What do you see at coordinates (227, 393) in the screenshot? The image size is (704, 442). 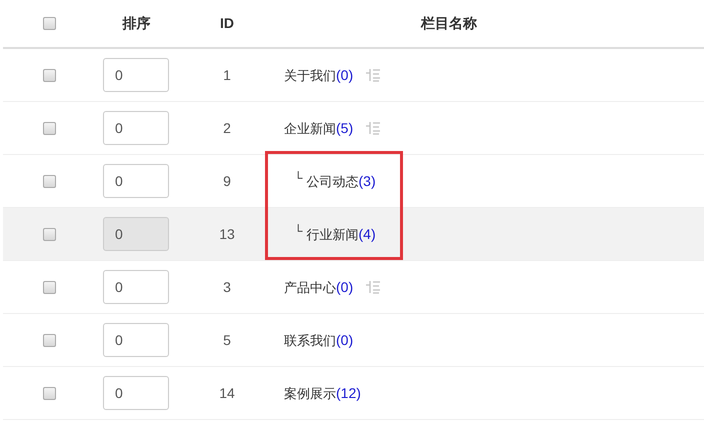 I see `id-text: 14` at bounding box center [227, 393].